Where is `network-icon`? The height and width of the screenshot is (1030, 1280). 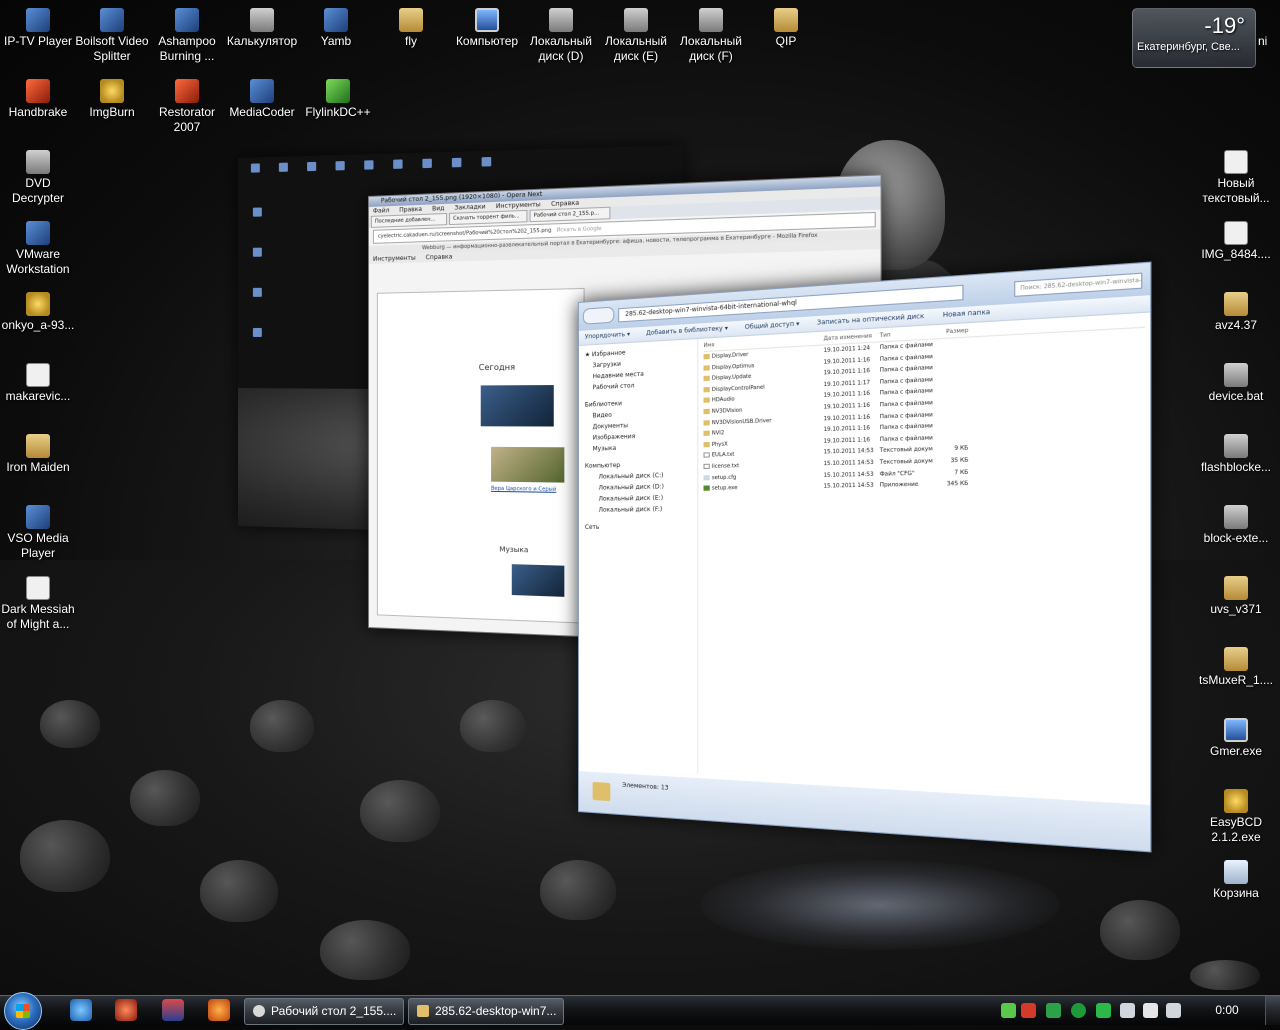
network-icon is located at coordinates (1127, 1010).